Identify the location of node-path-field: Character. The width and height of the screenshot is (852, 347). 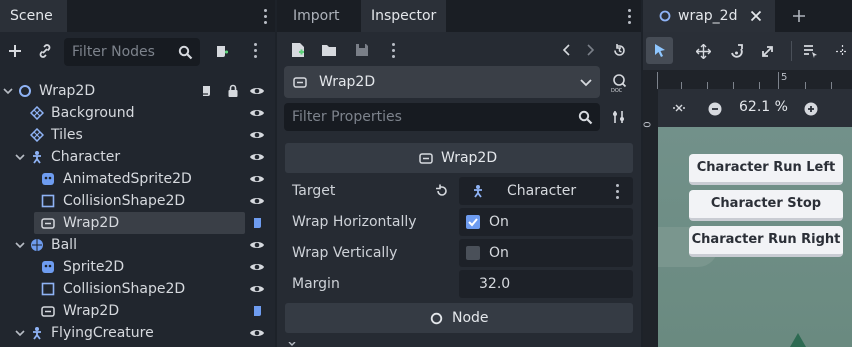
(546, 191).